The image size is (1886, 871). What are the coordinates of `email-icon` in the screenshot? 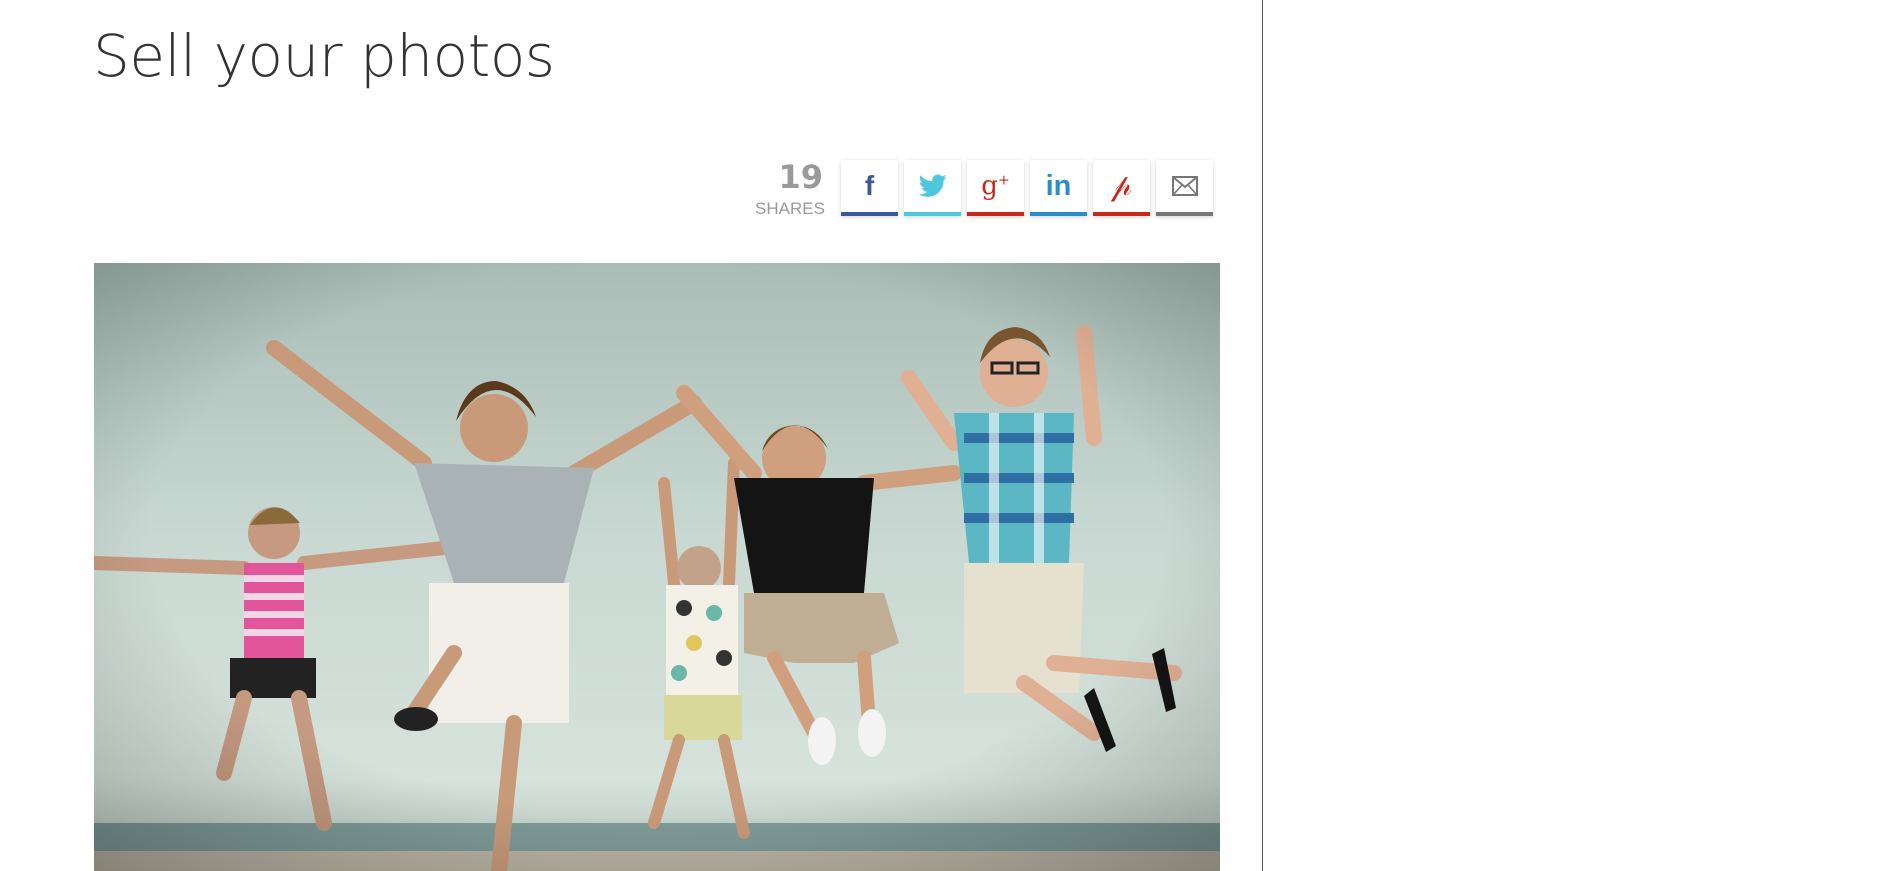 It's located at (1184, 186).